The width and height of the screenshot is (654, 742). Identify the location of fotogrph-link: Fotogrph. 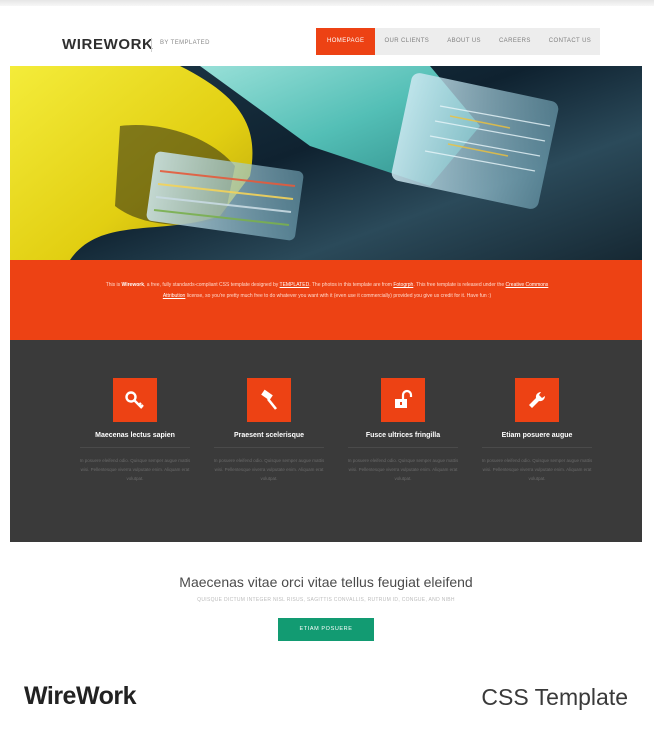
(403, 285).